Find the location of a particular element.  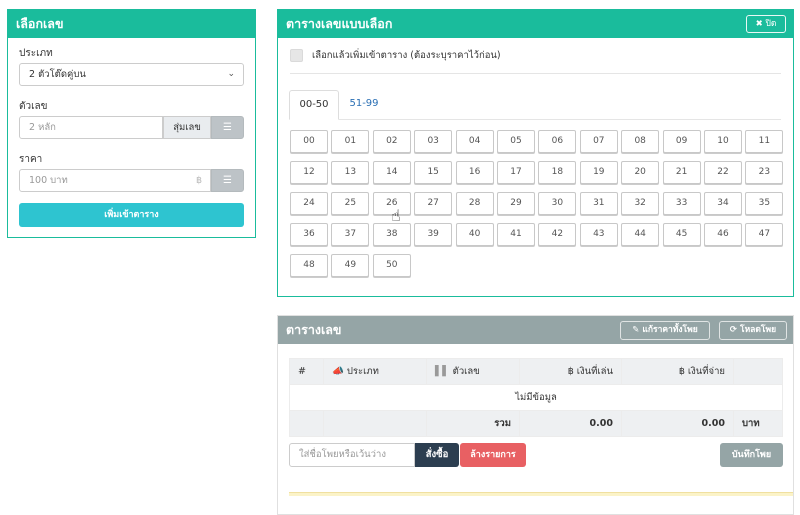

edit-icon: ✎ is located at coordinates (636, 330).